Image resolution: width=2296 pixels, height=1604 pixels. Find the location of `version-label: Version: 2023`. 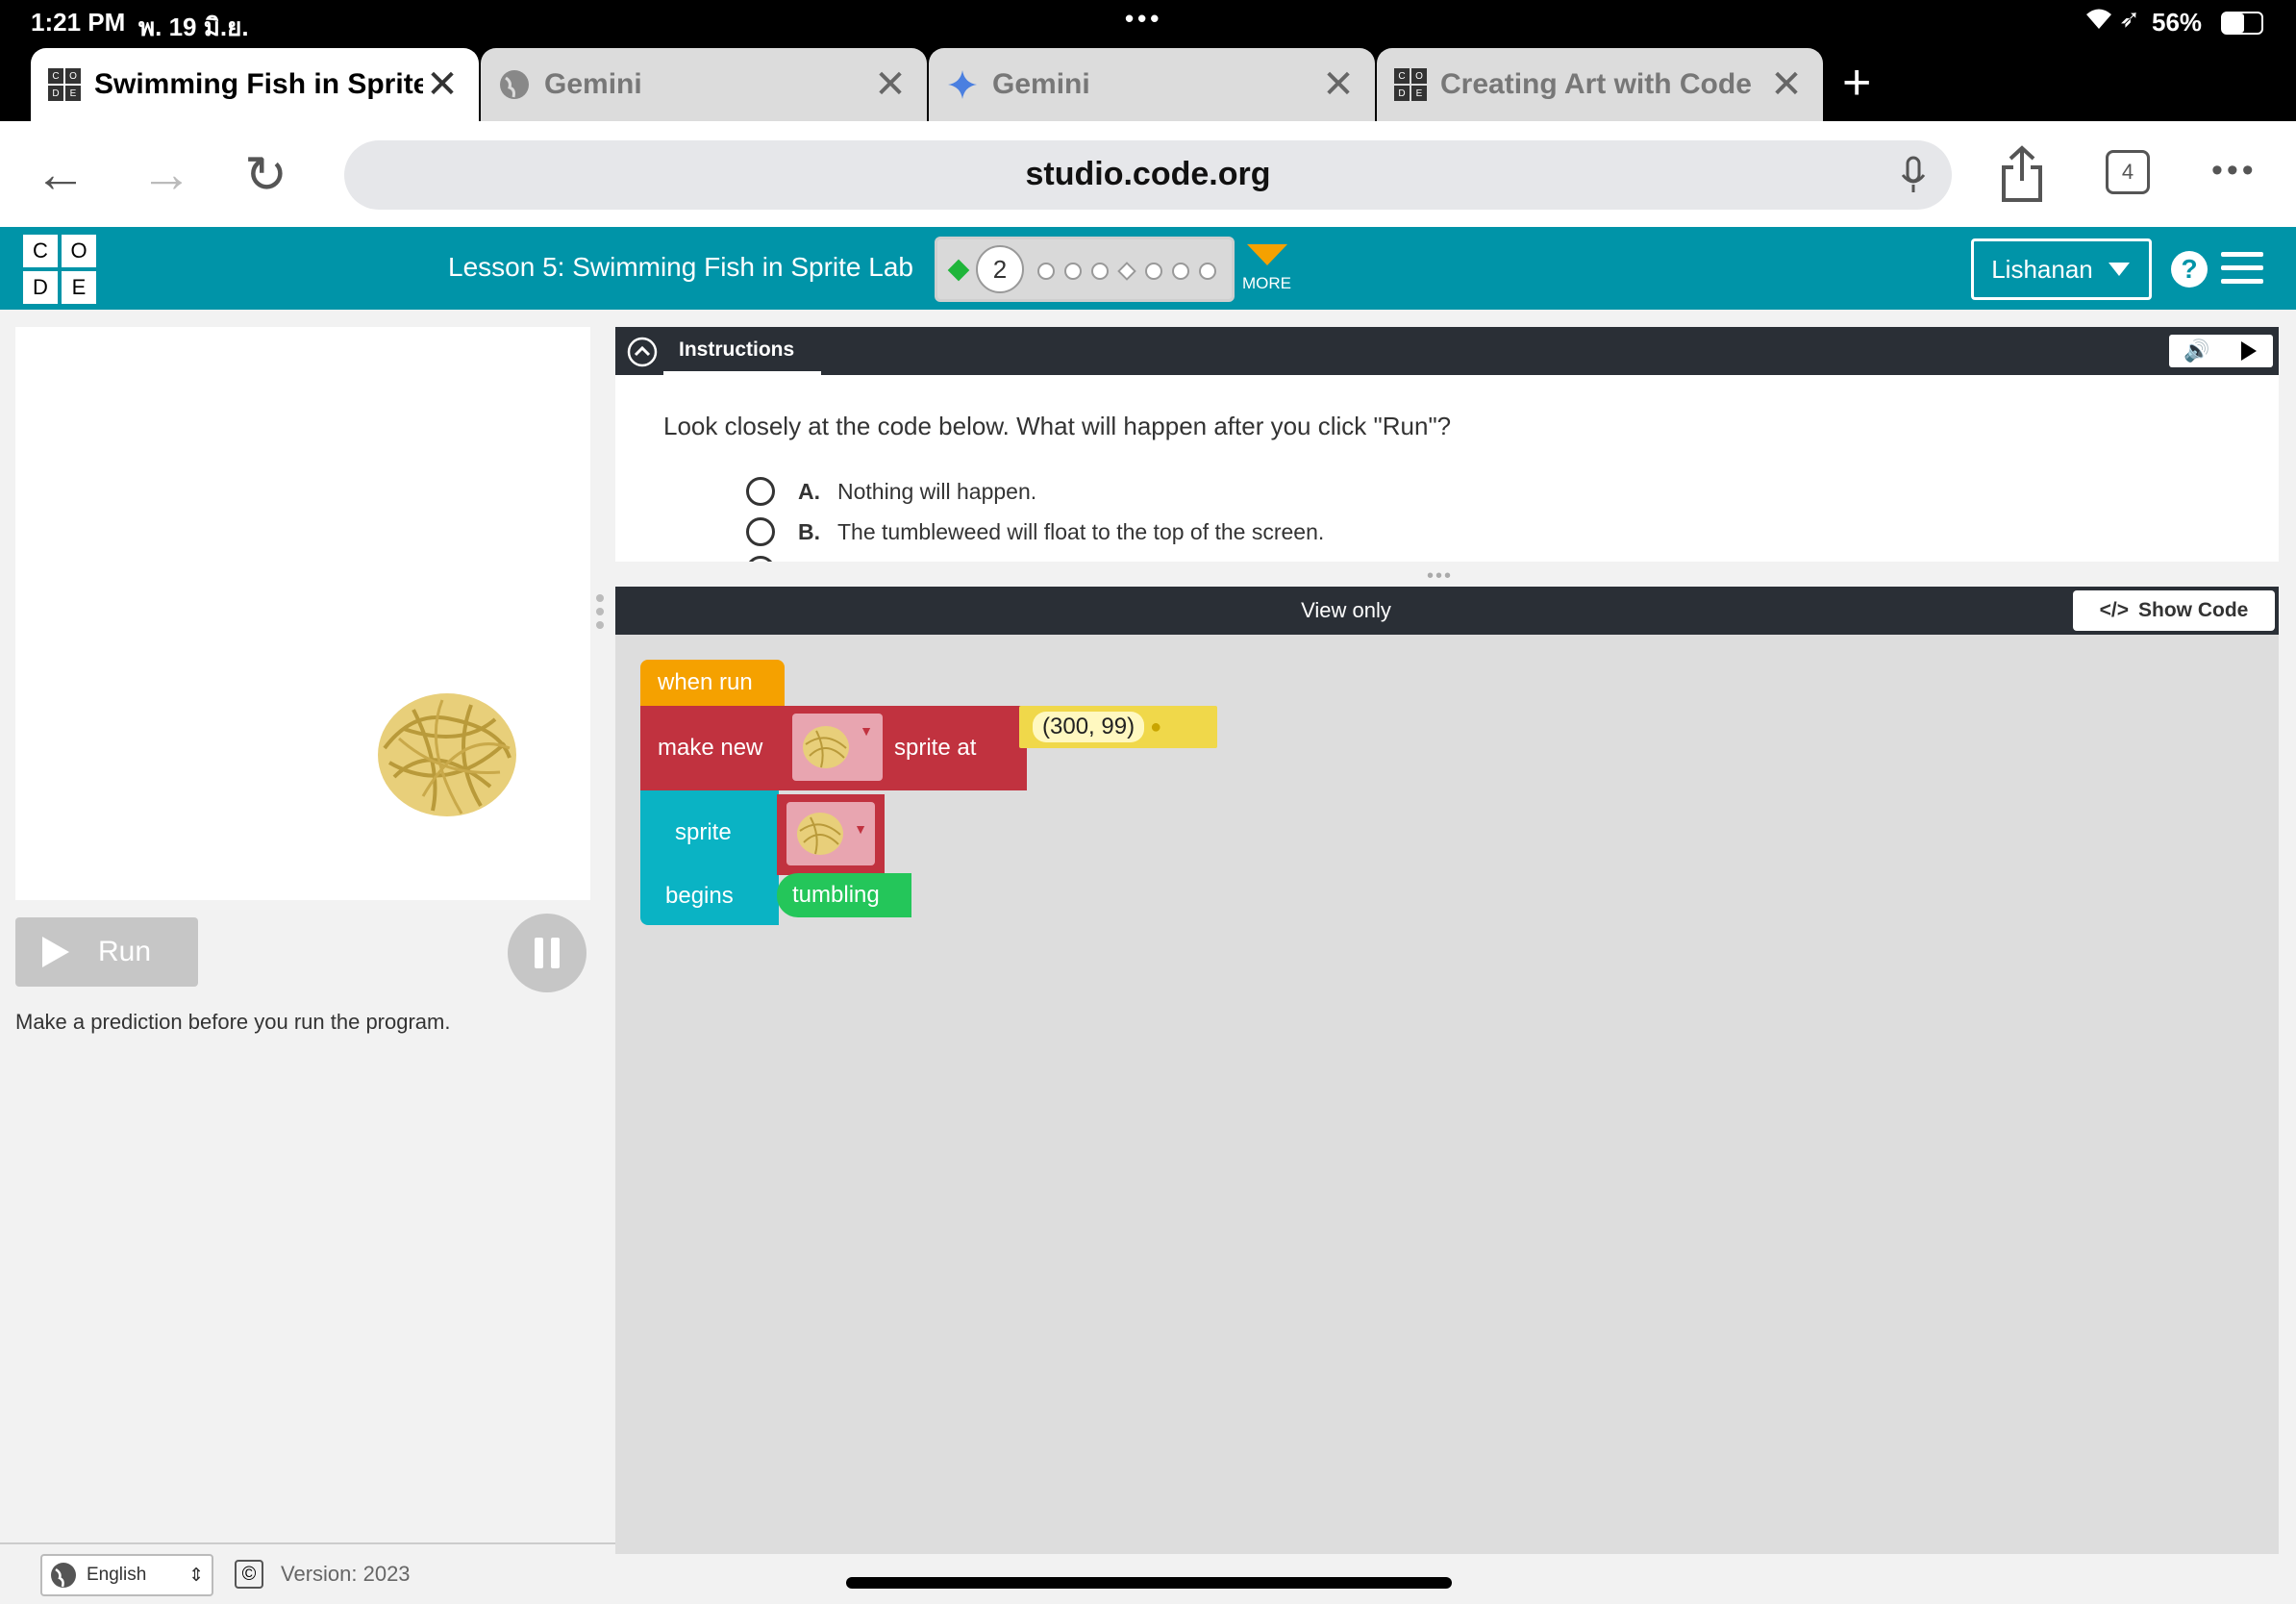

version-label: Version: 2023 is located at coordinates (346, 1574).